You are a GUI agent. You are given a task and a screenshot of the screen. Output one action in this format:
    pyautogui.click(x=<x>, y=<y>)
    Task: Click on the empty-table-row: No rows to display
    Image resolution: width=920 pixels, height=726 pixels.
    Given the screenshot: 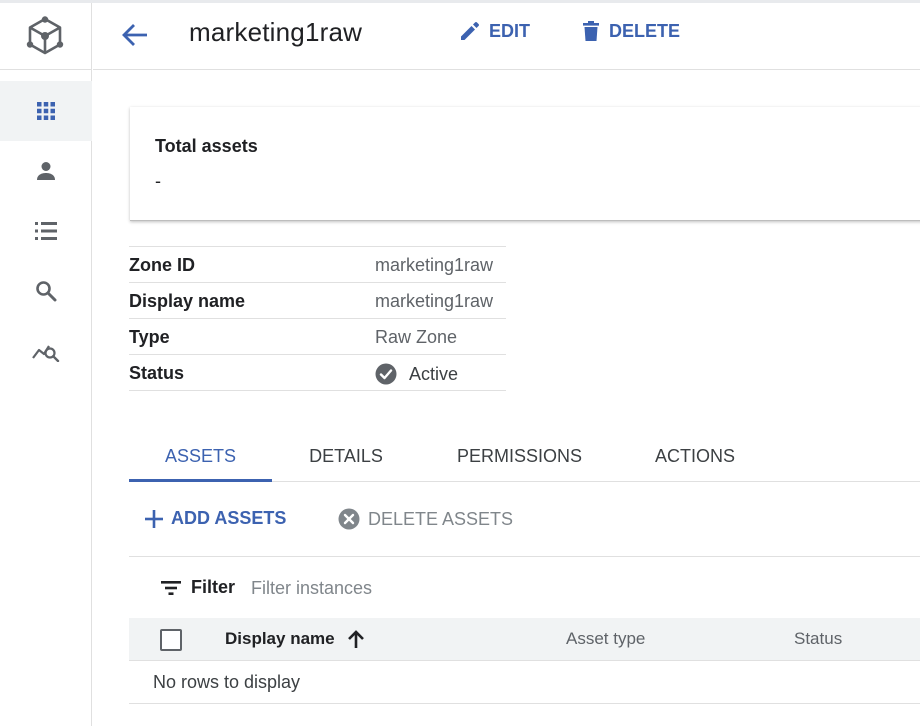 What is the action you would take?
    pyautogui.click(x=524, y=682)
    